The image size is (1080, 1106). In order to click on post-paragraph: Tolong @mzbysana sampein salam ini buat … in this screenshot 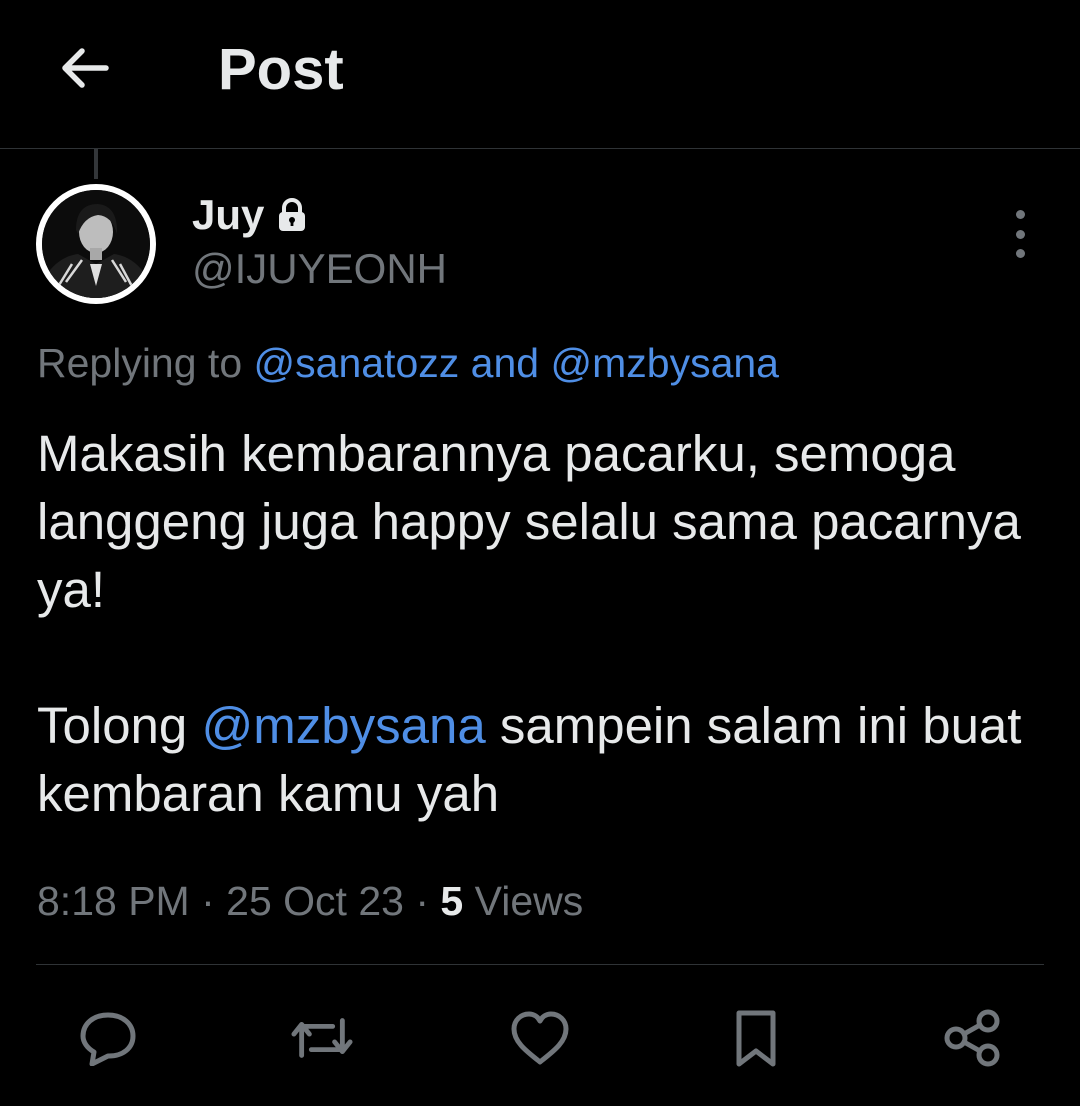, I will do `click(542, 760)`.